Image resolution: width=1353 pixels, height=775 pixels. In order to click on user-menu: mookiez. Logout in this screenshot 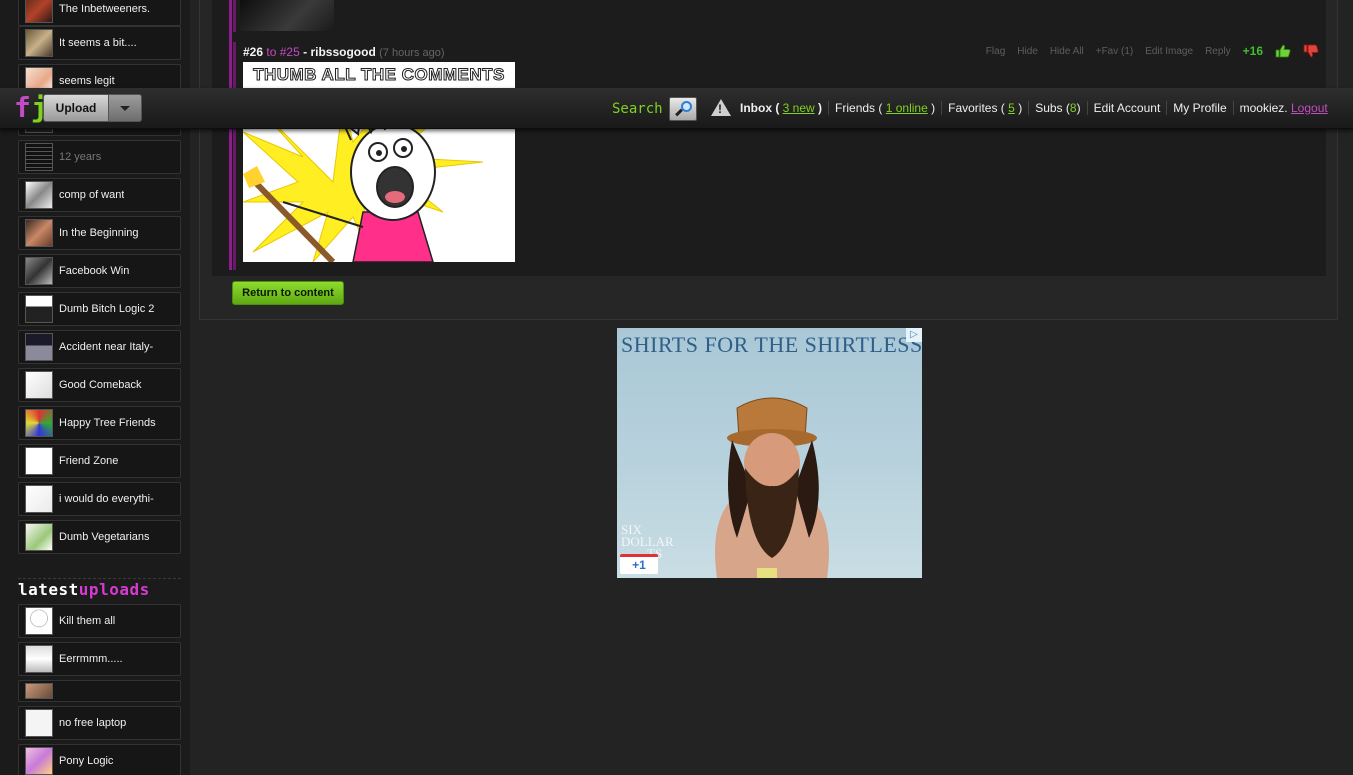, I will do `click(1284, 108)`.